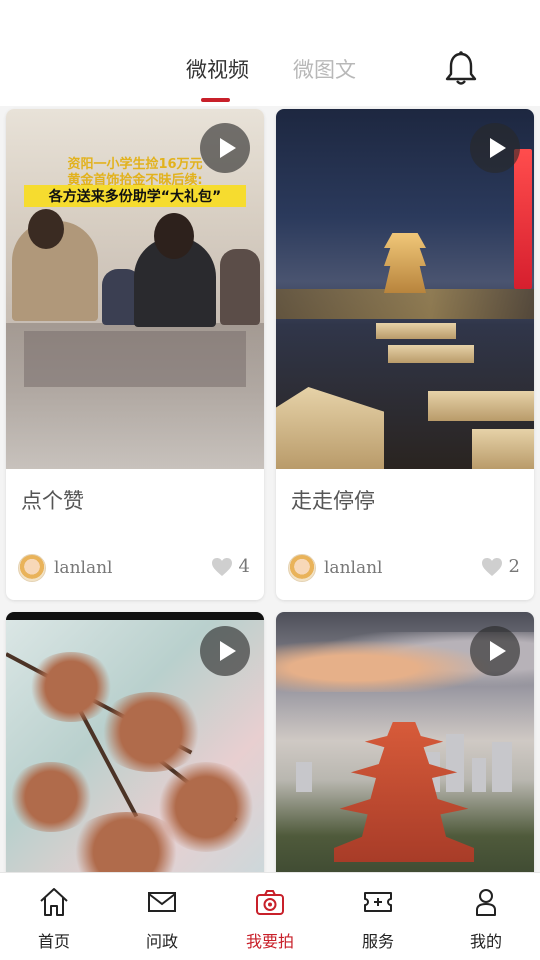 This screenshot has height=960, width=540. What do you see at coordinates (53, 941) in the screenshot?
I see `nav-label: 首页` at bounding box center [53, 941].